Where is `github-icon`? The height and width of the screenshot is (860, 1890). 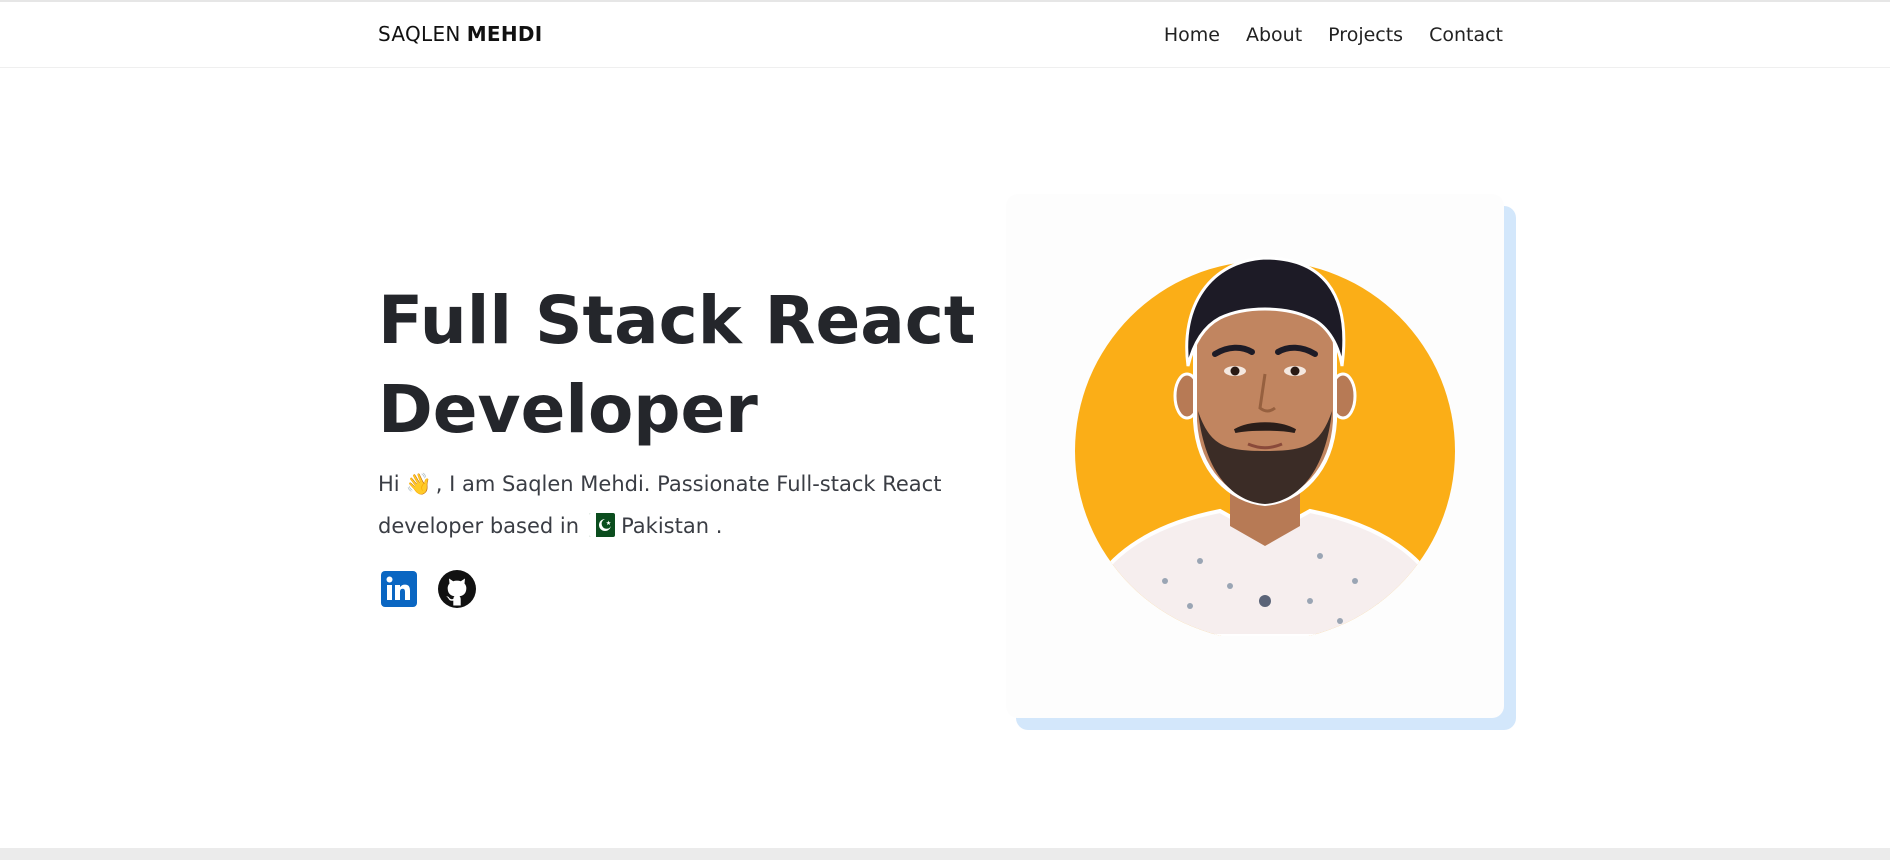
github-icon is located at coordinates (457, 589).